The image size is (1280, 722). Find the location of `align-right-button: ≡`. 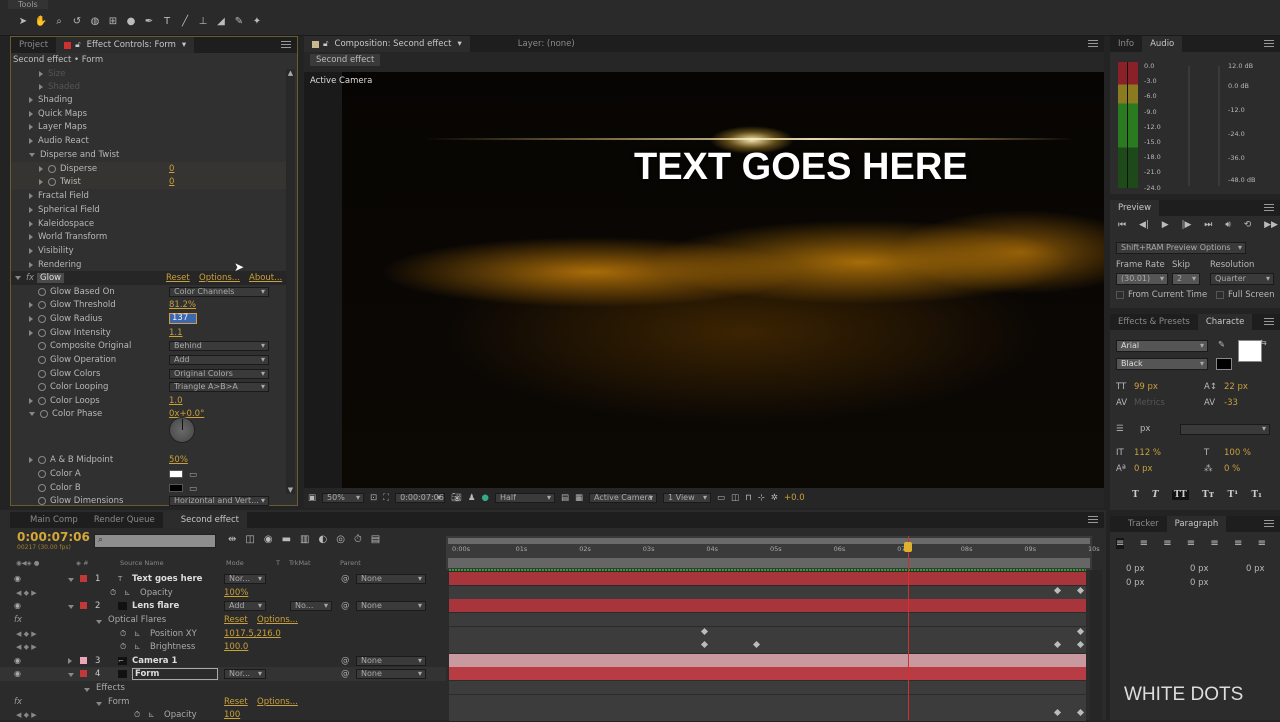

align-right-button: ≡ is located at coordinates (1167, 543).